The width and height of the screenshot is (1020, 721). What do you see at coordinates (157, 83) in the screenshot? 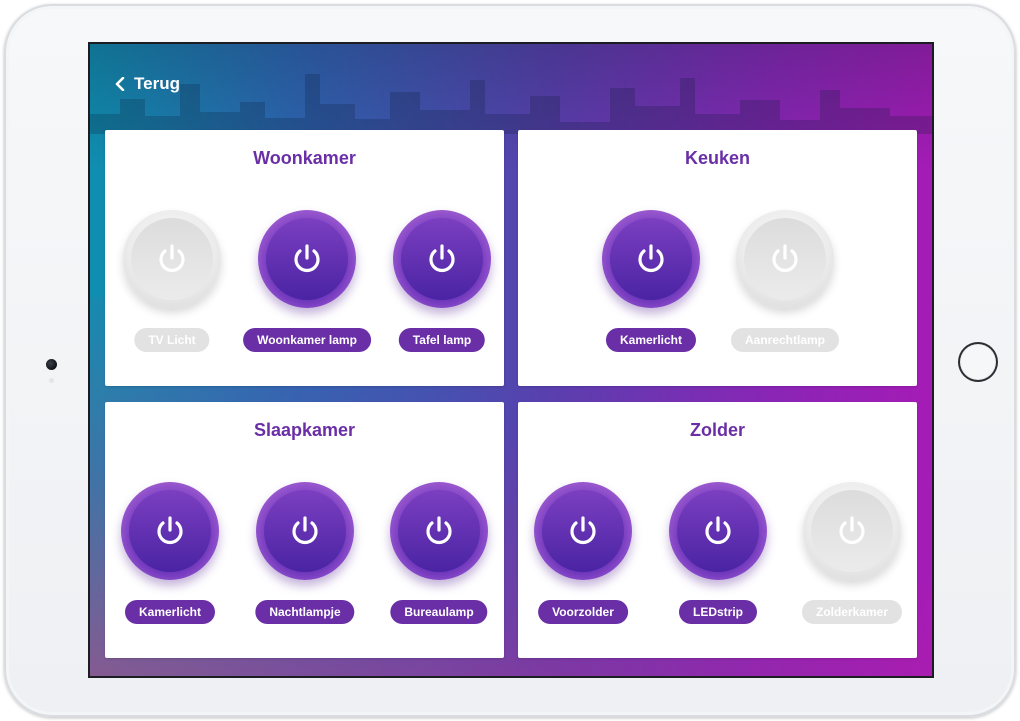
I see `back-label: Terug` at bounding box center [157, 83].